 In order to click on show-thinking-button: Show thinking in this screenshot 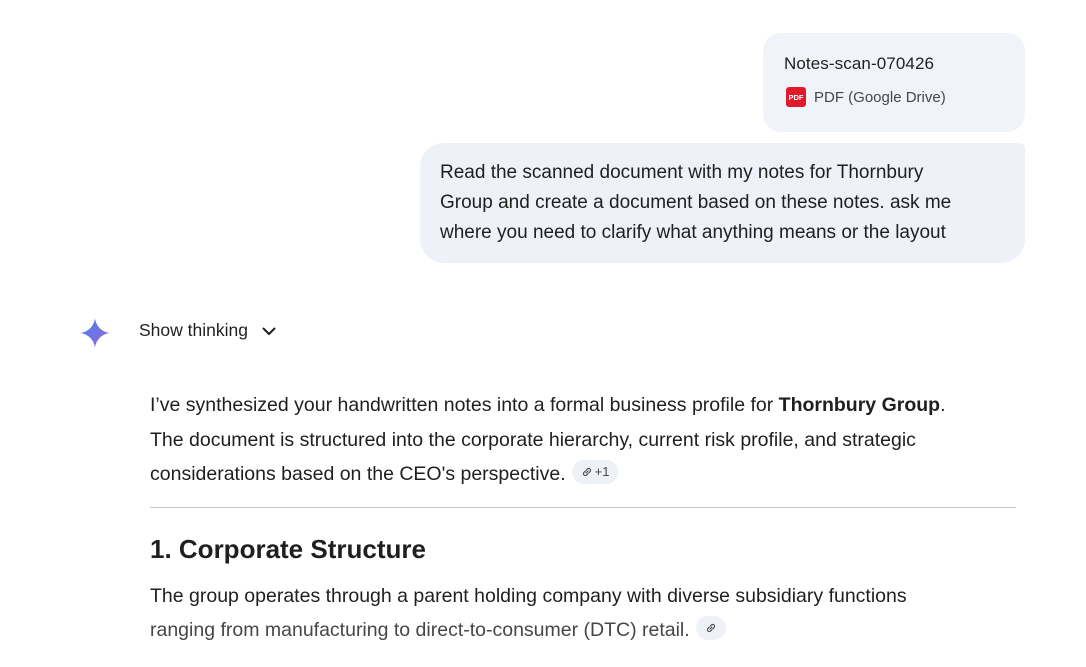, I will do `click(208, 330)`.